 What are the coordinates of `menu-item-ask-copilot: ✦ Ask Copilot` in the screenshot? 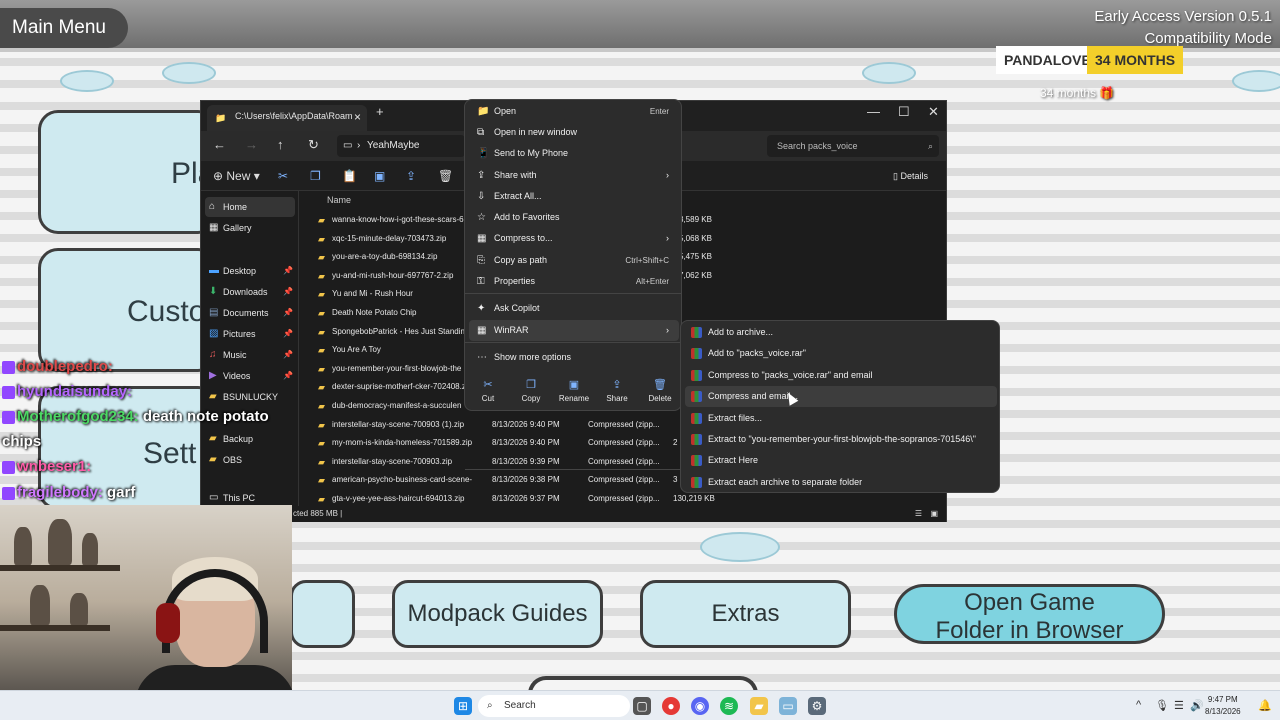 It's located at (574, 308).